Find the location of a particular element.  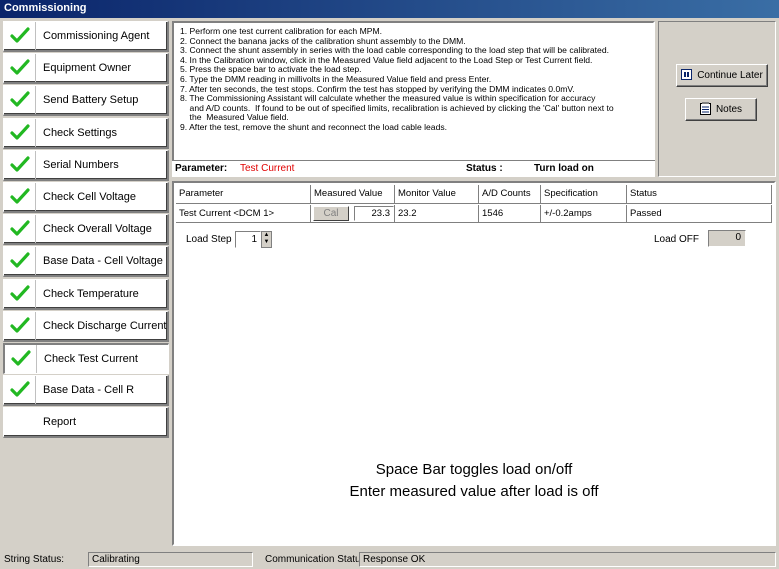

sidebar-item-check-cell-voltage: Check Cell Voltage is located at coordinates (86, 197).